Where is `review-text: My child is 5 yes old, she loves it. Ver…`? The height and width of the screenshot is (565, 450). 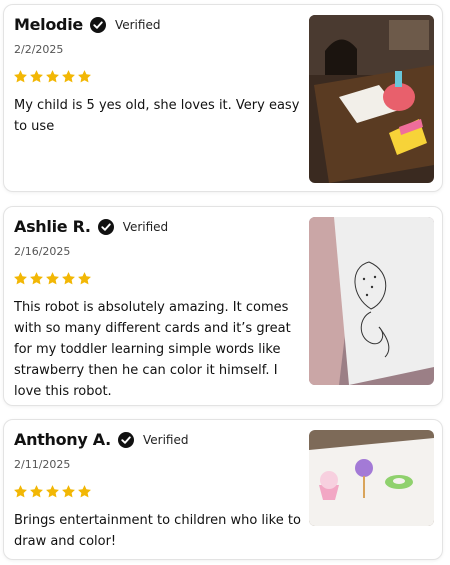 review-text: My child is 5 yes old, she loves it. Ver… is located at coordinates (157, 116).